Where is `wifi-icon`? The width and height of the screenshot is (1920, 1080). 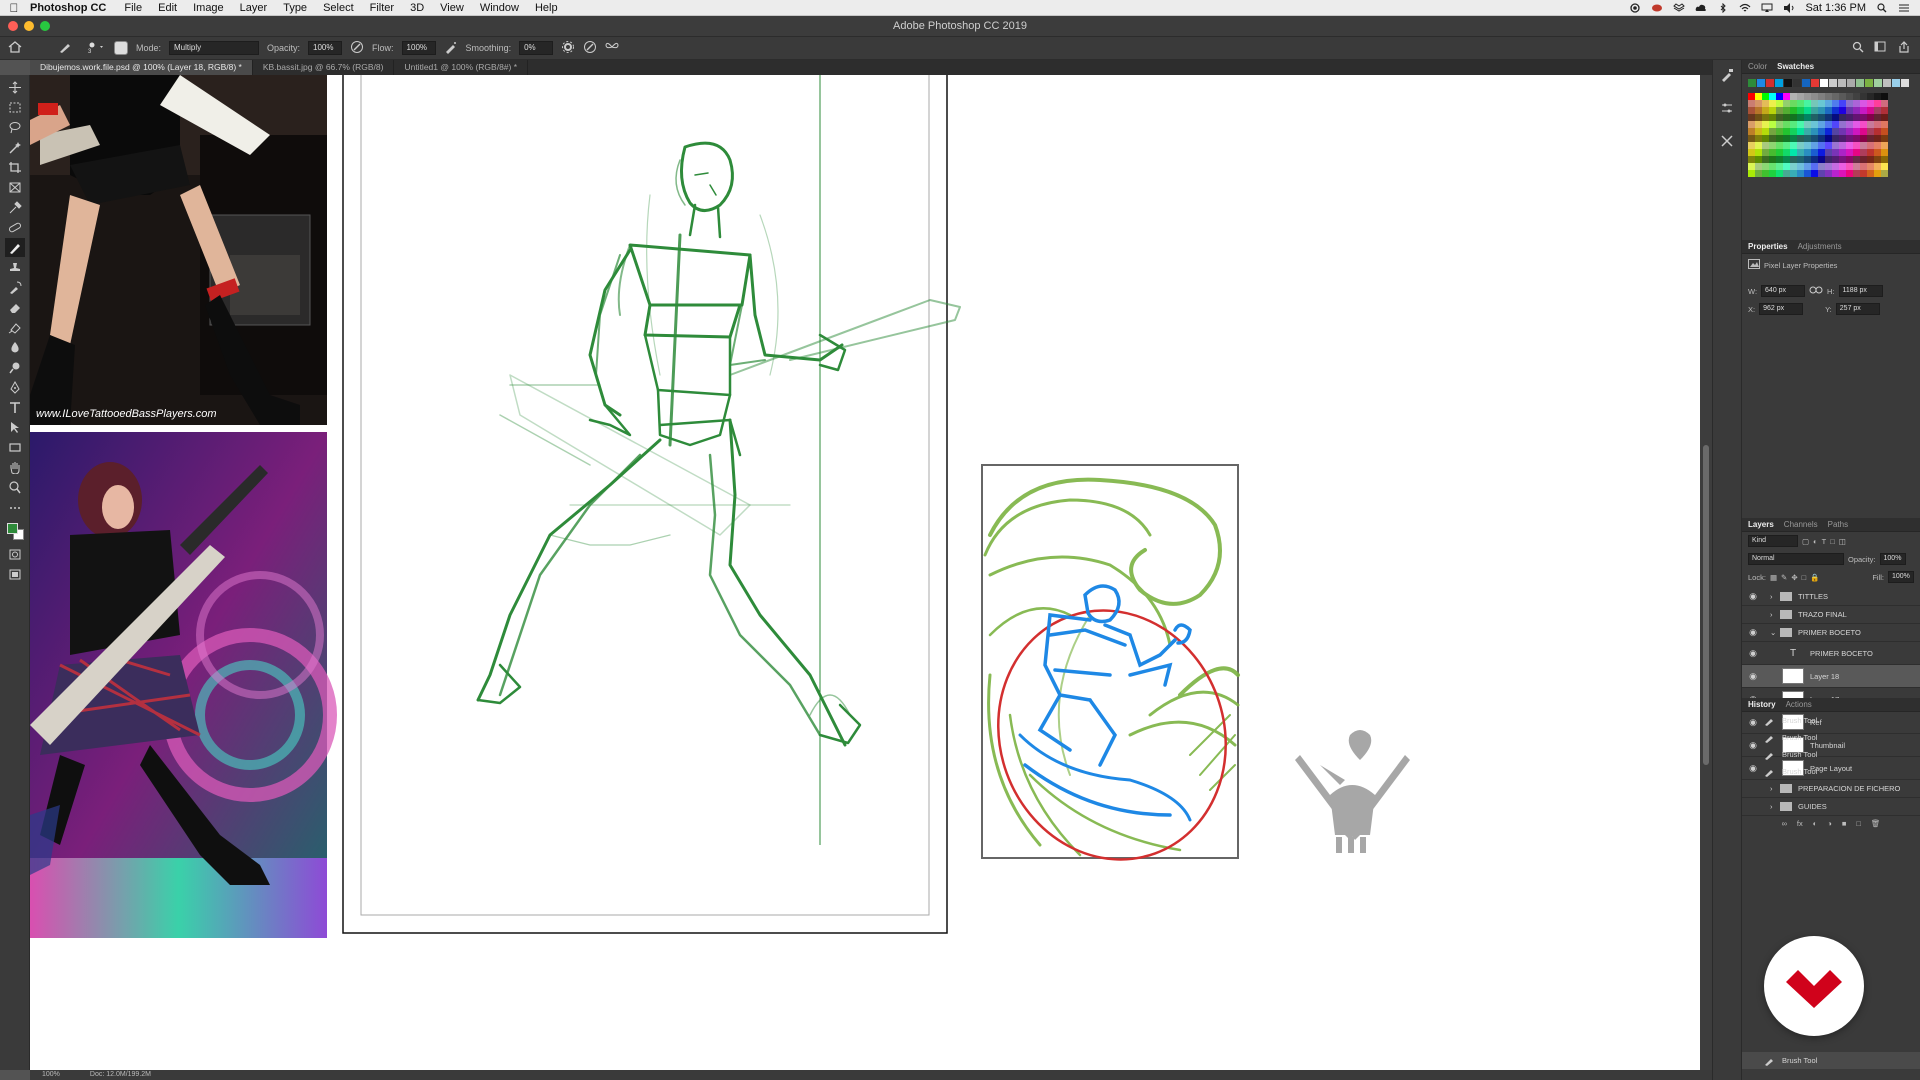 wifi-icon is located at coordinates (1745, 8).